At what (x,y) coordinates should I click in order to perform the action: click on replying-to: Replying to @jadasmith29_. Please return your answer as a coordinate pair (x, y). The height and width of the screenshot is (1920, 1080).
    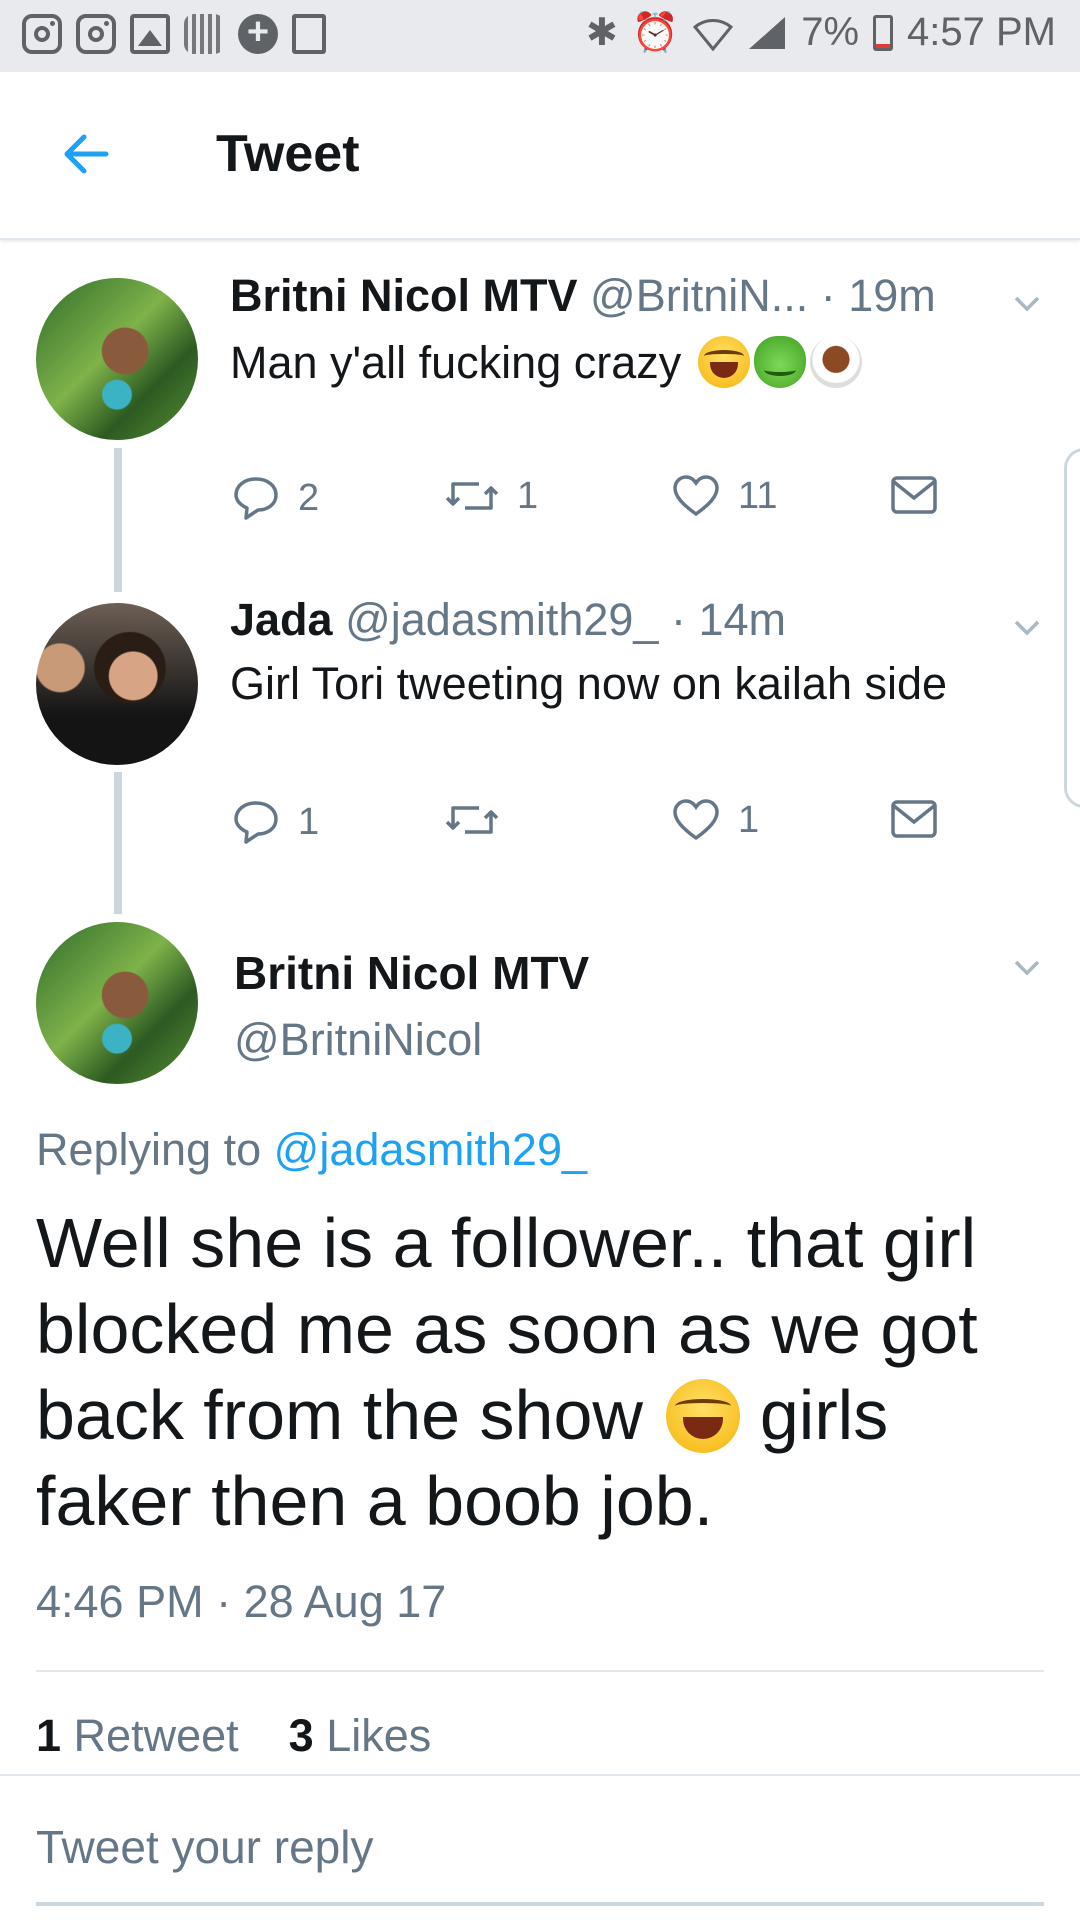
    Looking at the image, I should click on (312, 1149).